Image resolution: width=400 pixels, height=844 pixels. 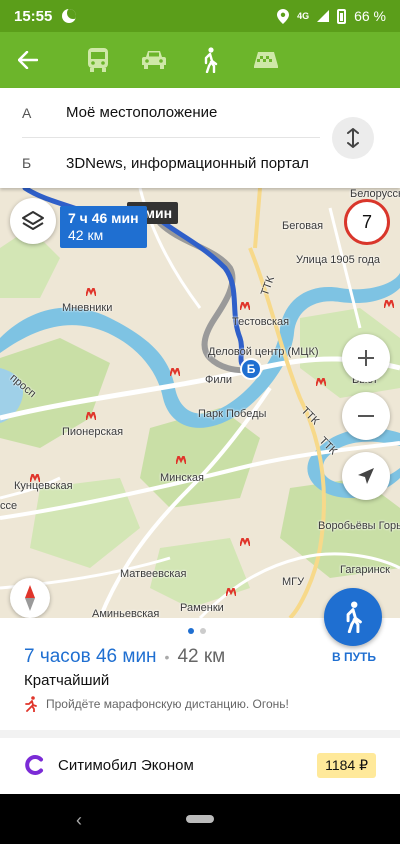 What do you see at coordinates (126, 765) in the screenshot?
I see `taxi-name: Ситимобил Эконом` at bounding box center [126, 765].